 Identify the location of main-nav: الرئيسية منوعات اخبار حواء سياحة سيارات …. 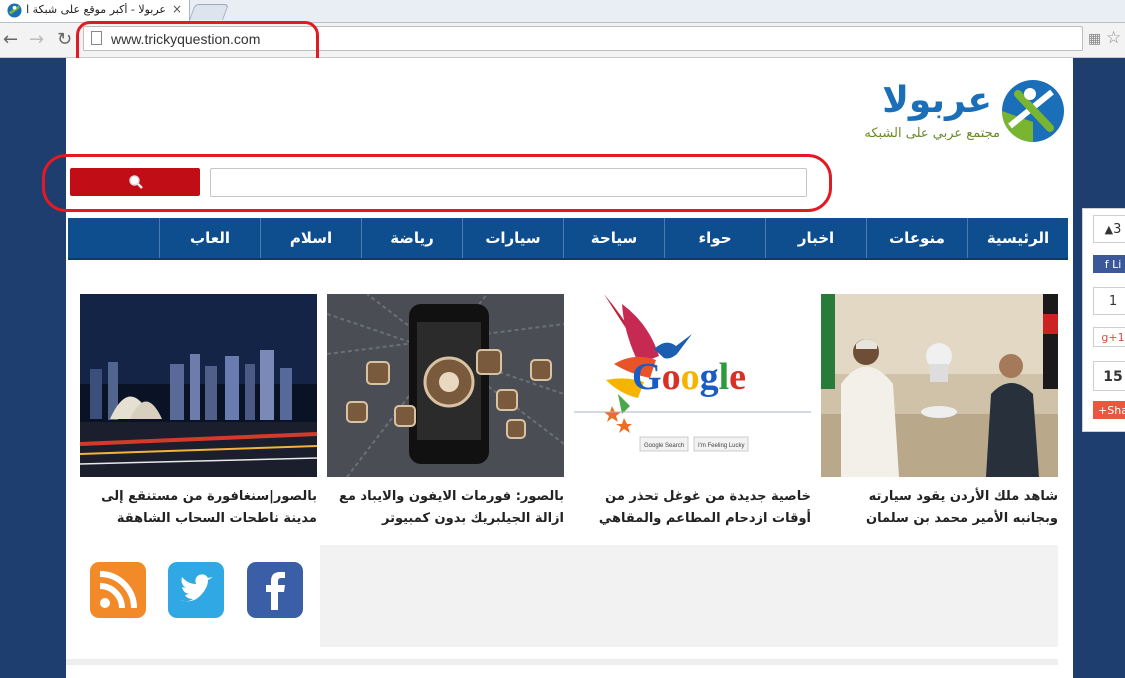
(568, 239).